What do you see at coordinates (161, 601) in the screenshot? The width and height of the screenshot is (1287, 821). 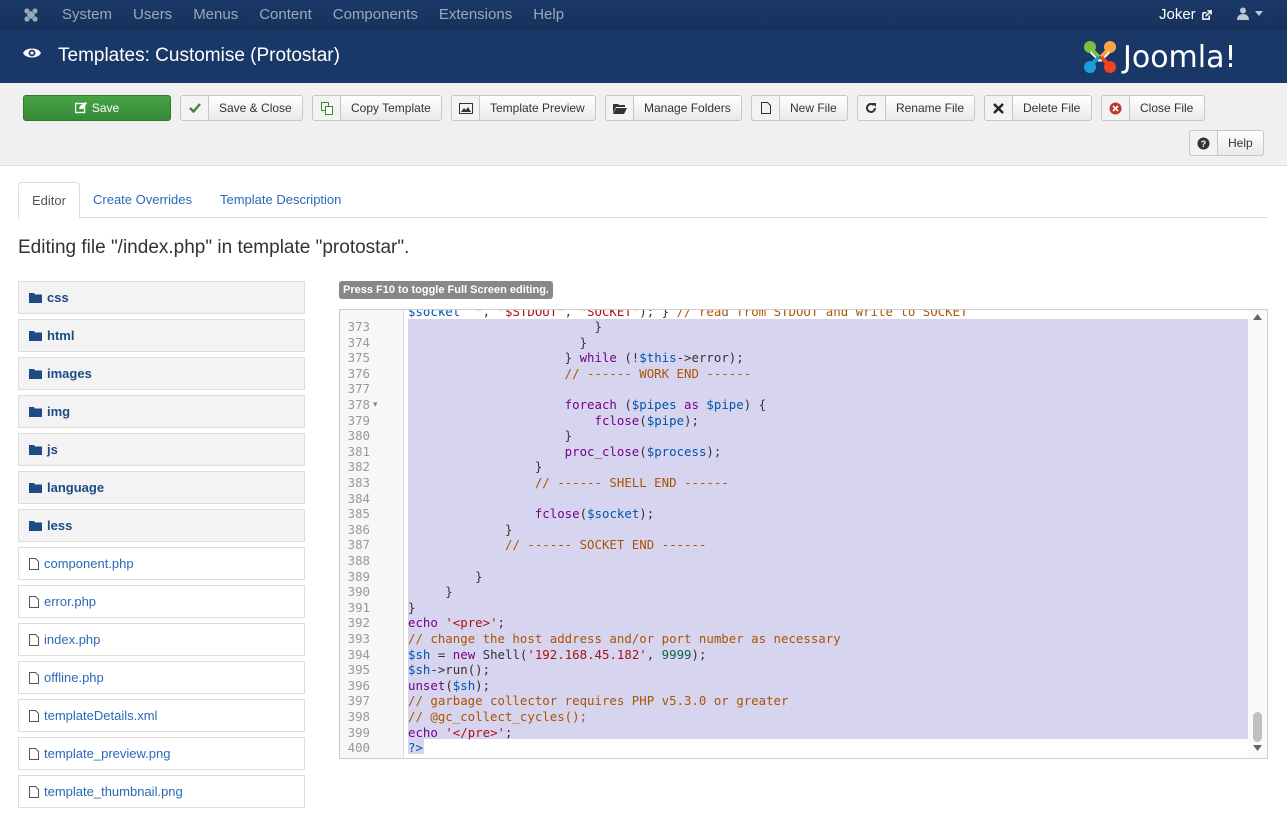 I see `file-error-php: error.php` at bounding box center [161, 601].